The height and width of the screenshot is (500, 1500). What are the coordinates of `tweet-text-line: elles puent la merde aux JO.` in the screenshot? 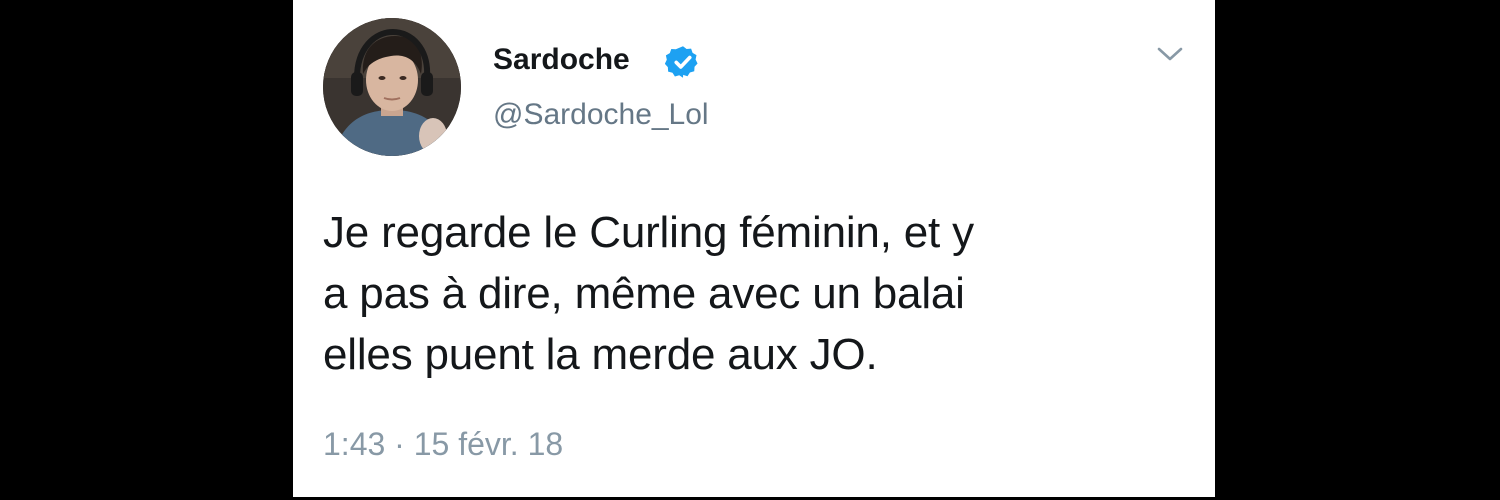 It's located at (600, 354).